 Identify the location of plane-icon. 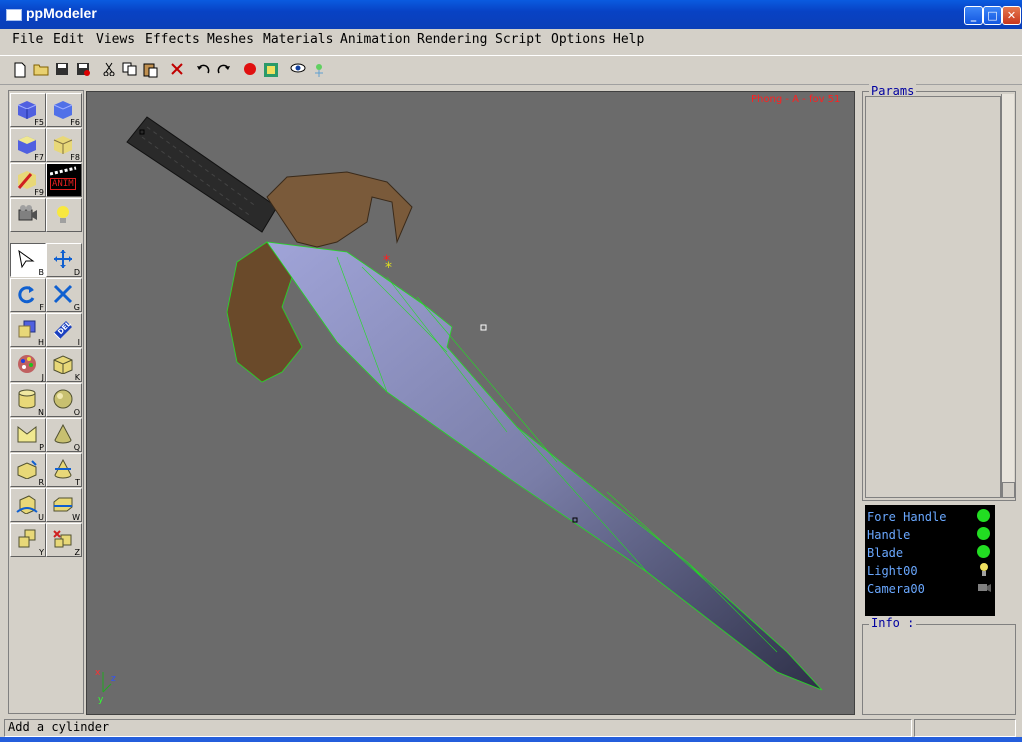
(27, 434).